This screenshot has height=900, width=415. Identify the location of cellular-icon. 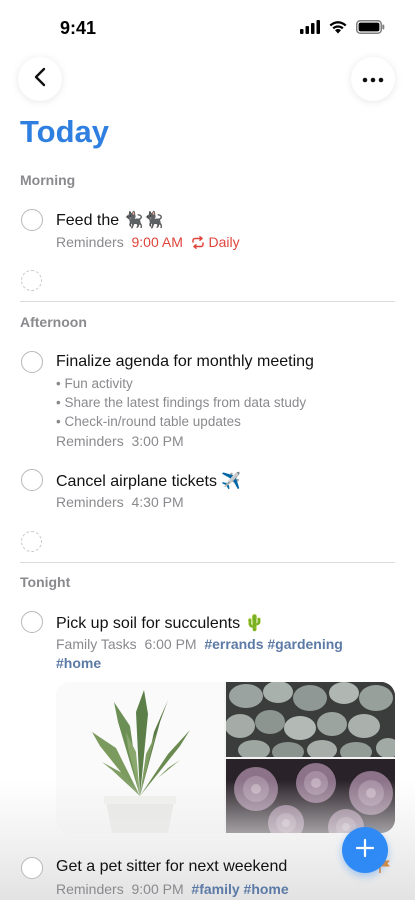
(310, 29).